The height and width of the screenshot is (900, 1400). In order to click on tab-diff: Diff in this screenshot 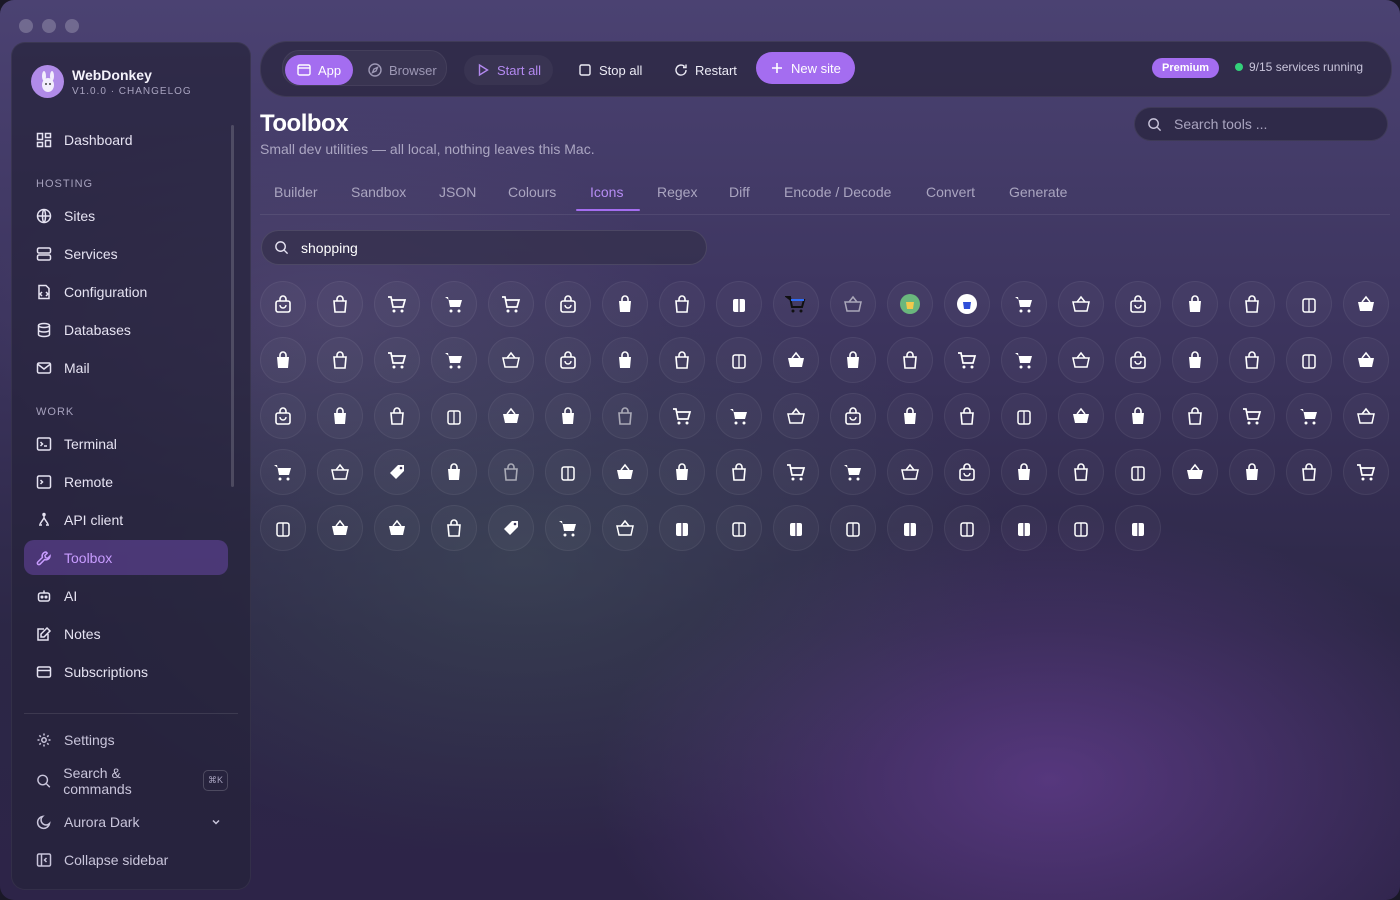, I will do `click(739, 192)`.